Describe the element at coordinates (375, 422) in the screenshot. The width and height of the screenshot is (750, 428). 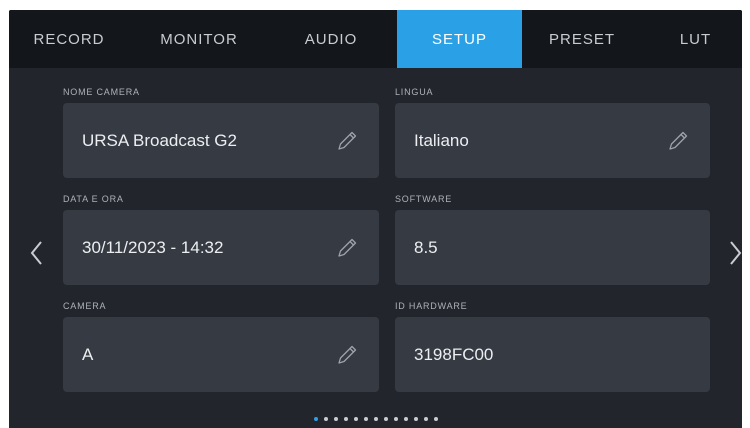
I see `page-indicator` at that location.